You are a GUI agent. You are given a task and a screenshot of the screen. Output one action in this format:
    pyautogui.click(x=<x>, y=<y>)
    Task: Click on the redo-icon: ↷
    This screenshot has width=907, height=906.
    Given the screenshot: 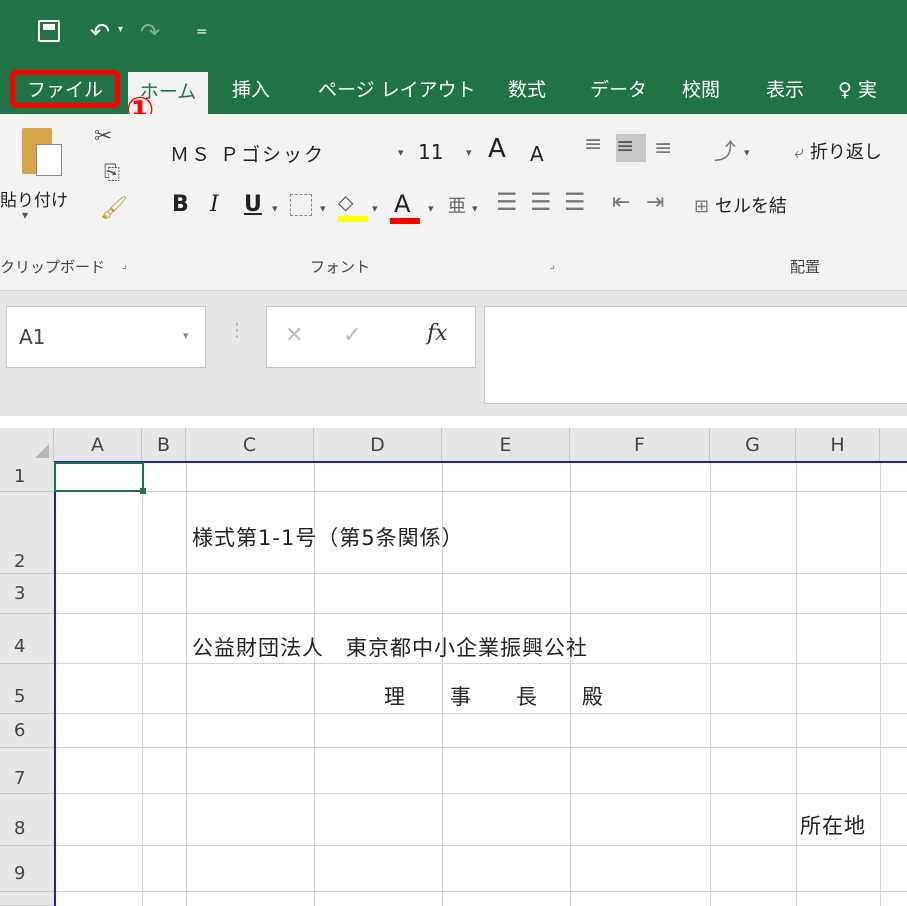 What is the action you would take?
    pyautogui.click(x=150, y=32)
    